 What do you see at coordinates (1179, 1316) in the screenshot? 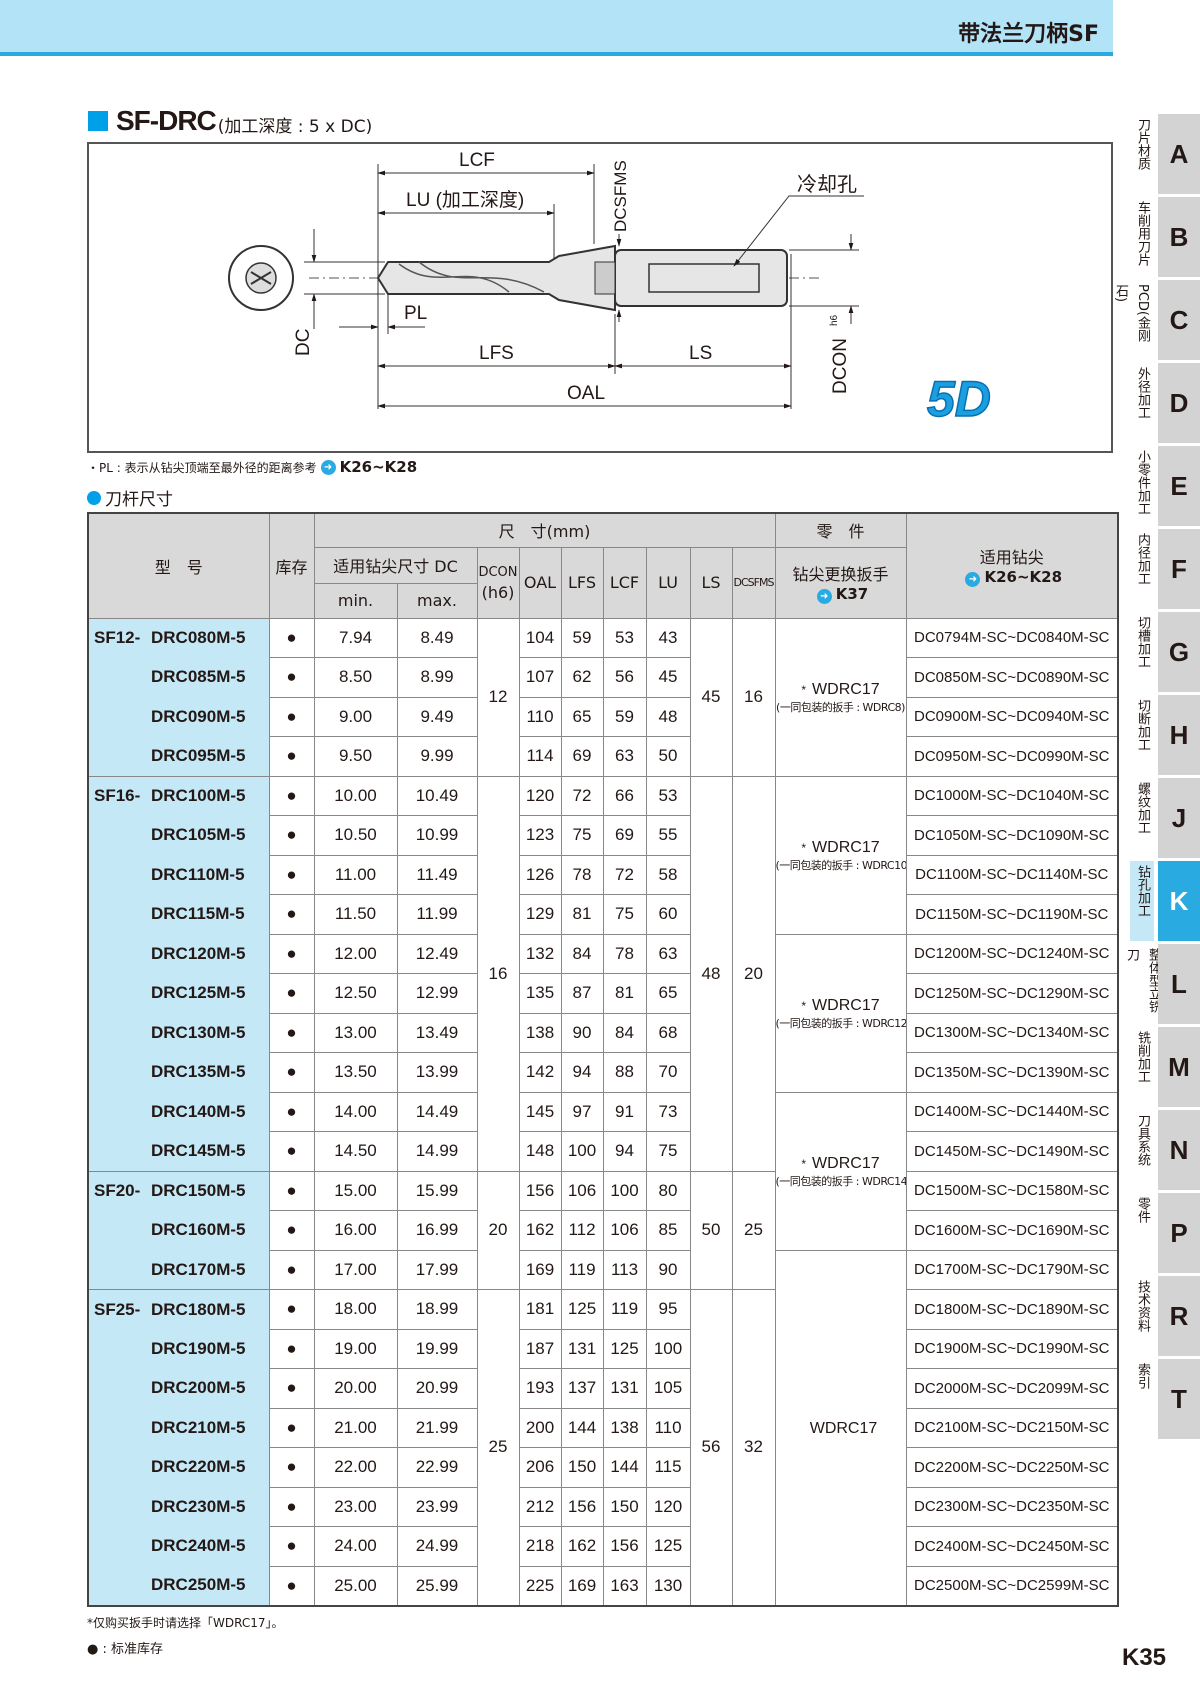
I see `side-tab-r: R` at bounding box center [1179, 1316].